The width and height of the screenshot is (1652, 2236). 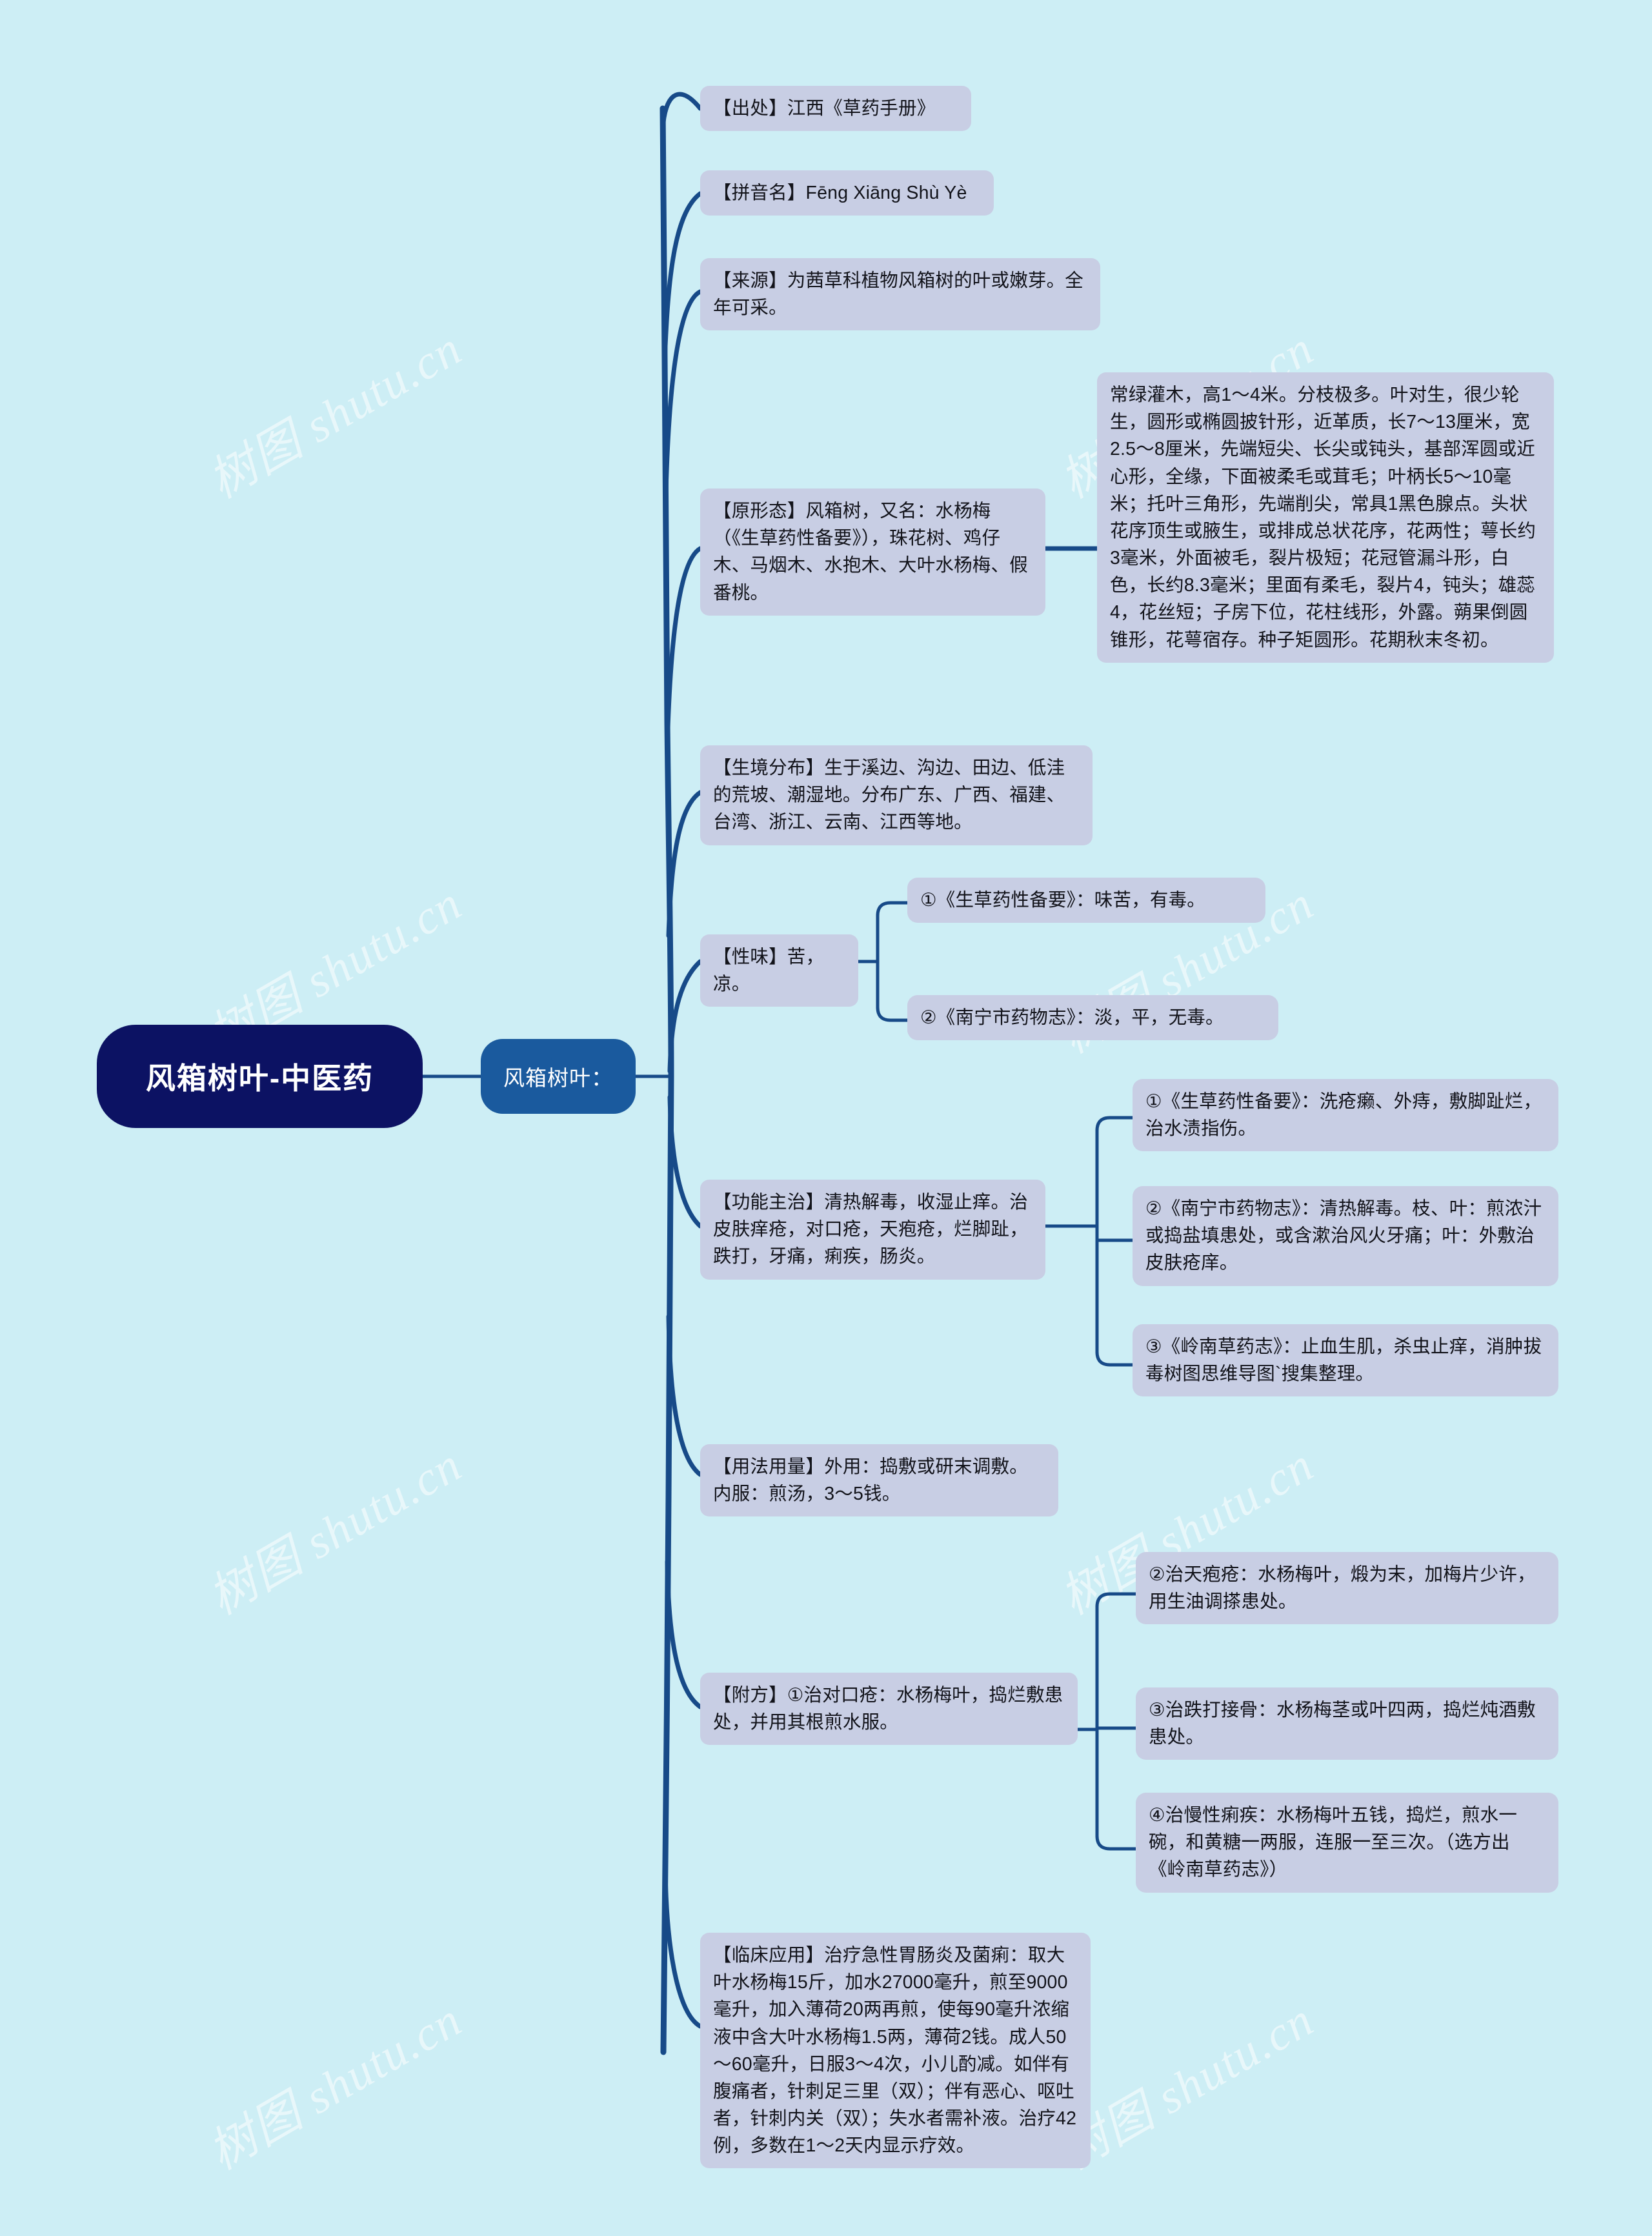 I want to click on root-label: 风箱树叶-中医药, so click(x=259, y=1078).